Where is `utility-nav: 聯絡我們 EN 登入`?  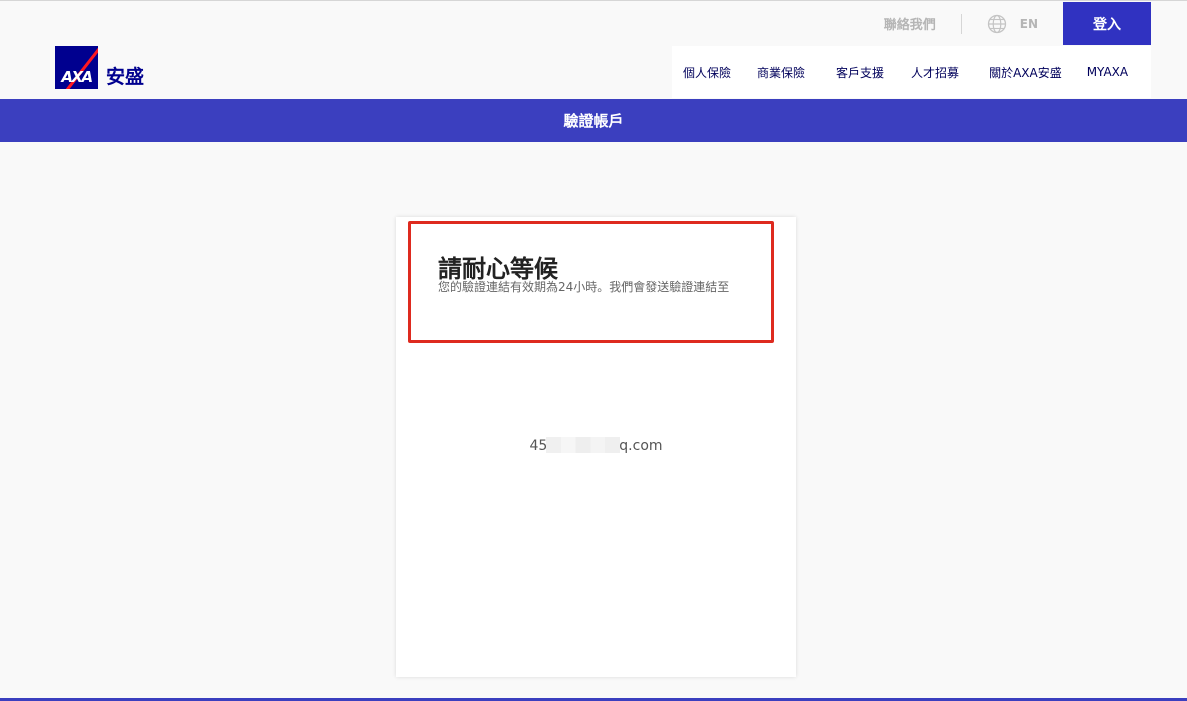 utility-nav: 聯絡我們 EN 登入 is located at coordinates (1017, 23).